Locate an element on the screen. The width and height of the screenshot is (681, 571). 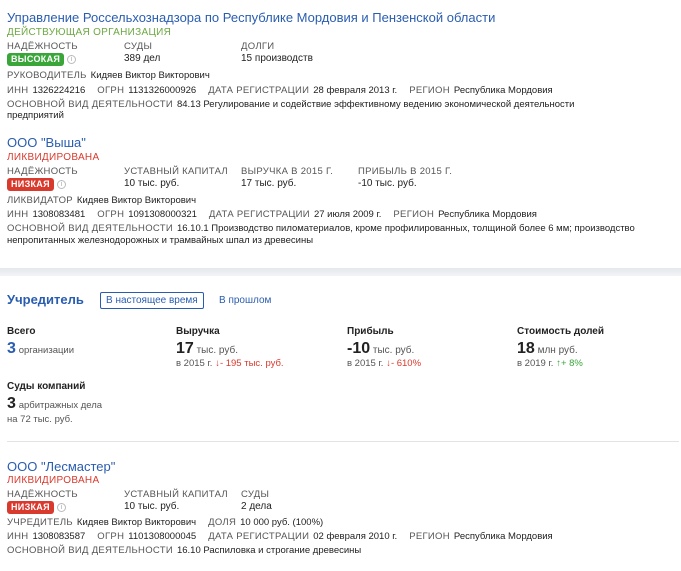
shares-unit: млн руб. is located at coordinates (557, 350).